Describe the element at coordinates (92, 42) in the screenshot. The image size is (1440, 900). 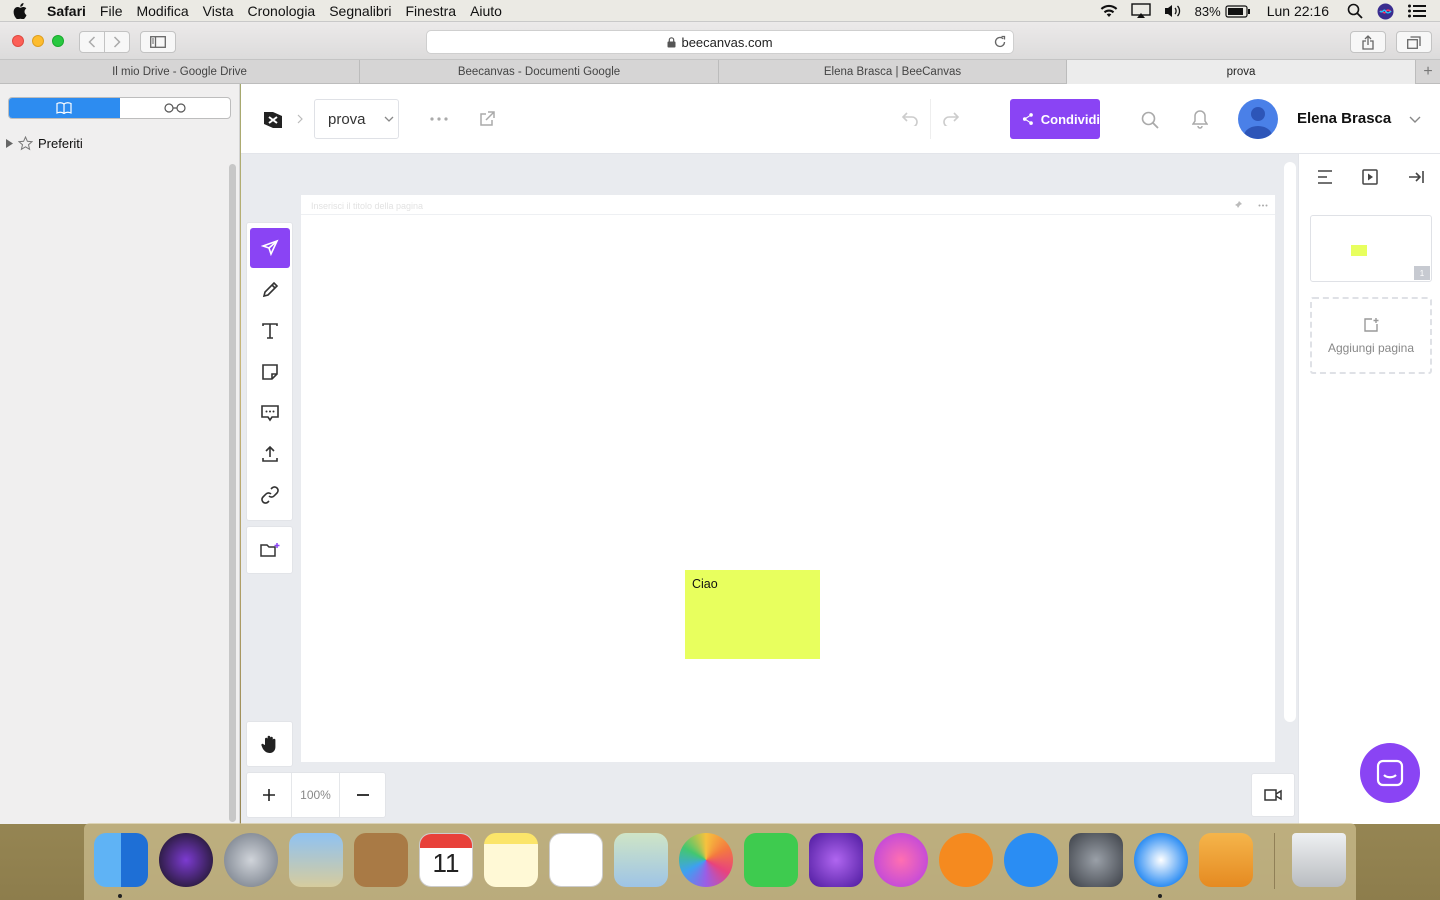
I see `back-button` at that location.